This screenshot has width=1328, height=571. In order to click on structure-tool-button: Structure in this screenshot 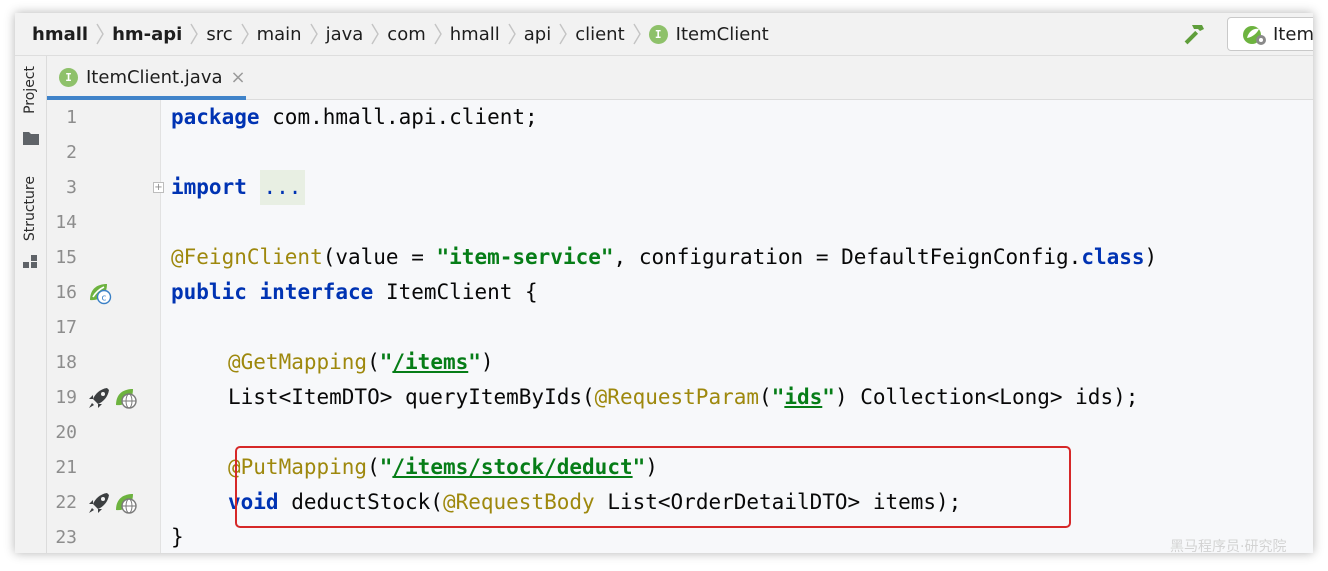, I will do `click(30, 224)`.